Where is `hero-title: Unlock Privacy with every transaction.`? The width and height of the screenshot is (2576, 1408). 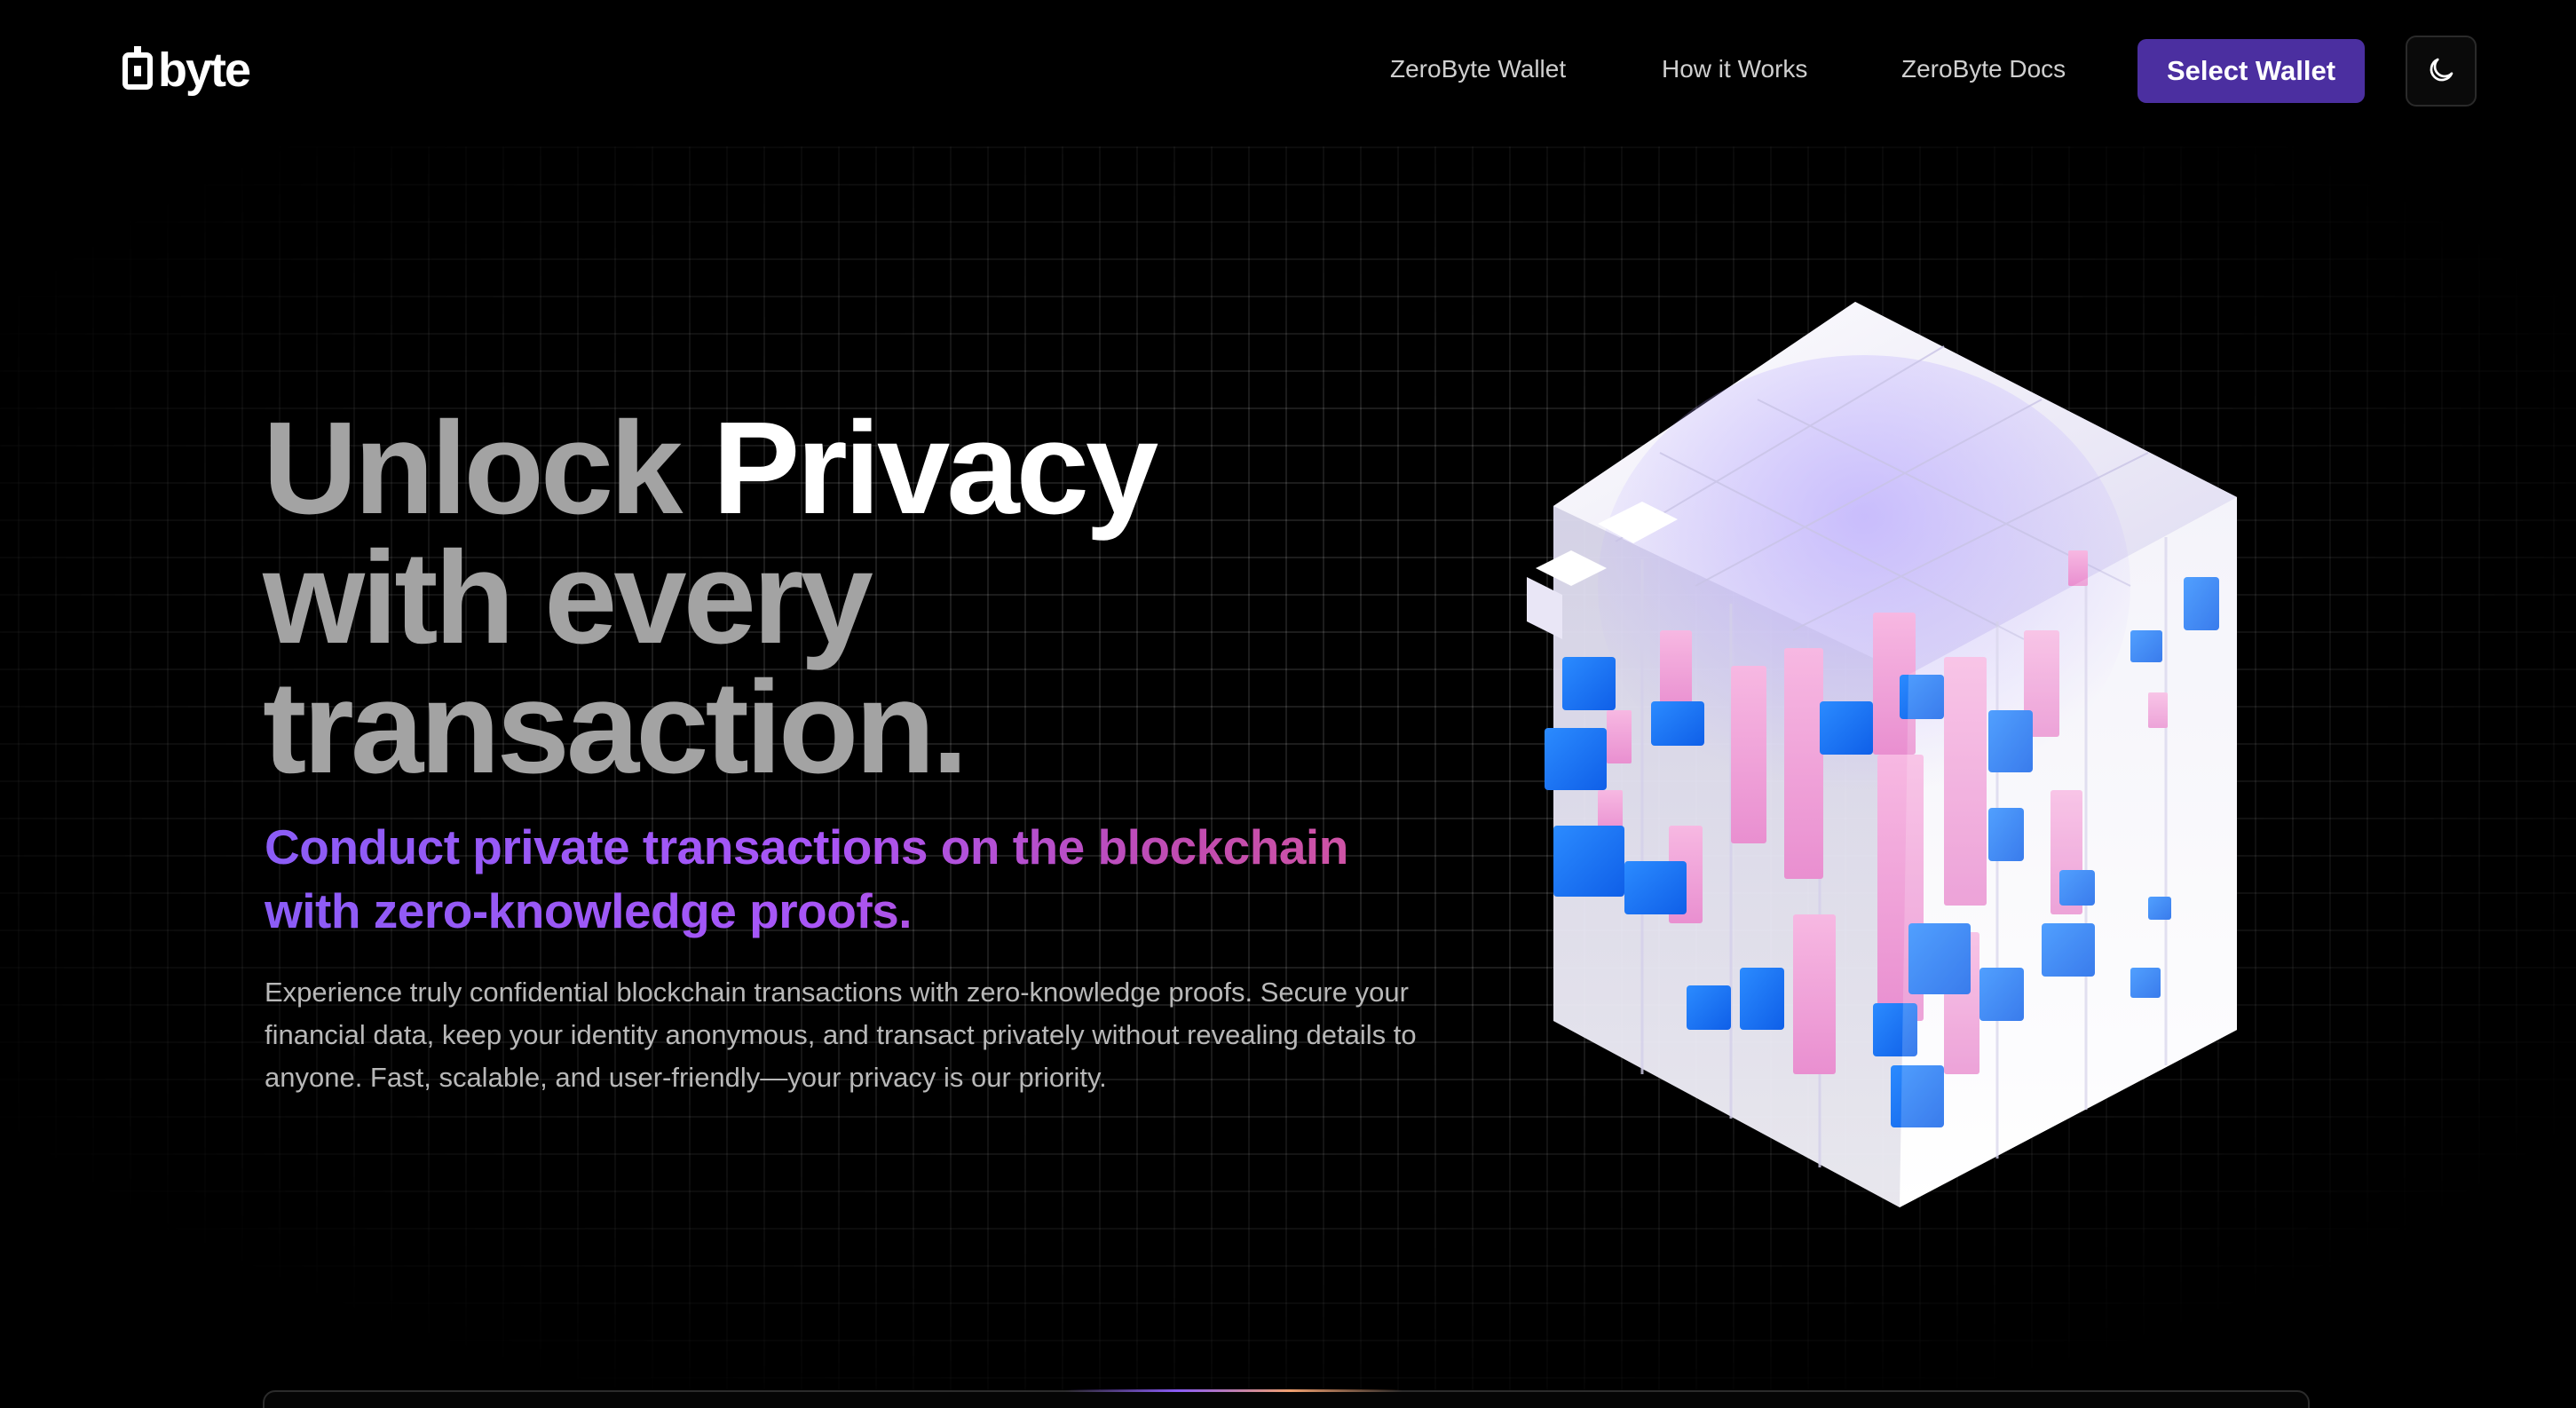 hero-title: Unlock Privacy with every transaction. is located at coordinates (751, 599).